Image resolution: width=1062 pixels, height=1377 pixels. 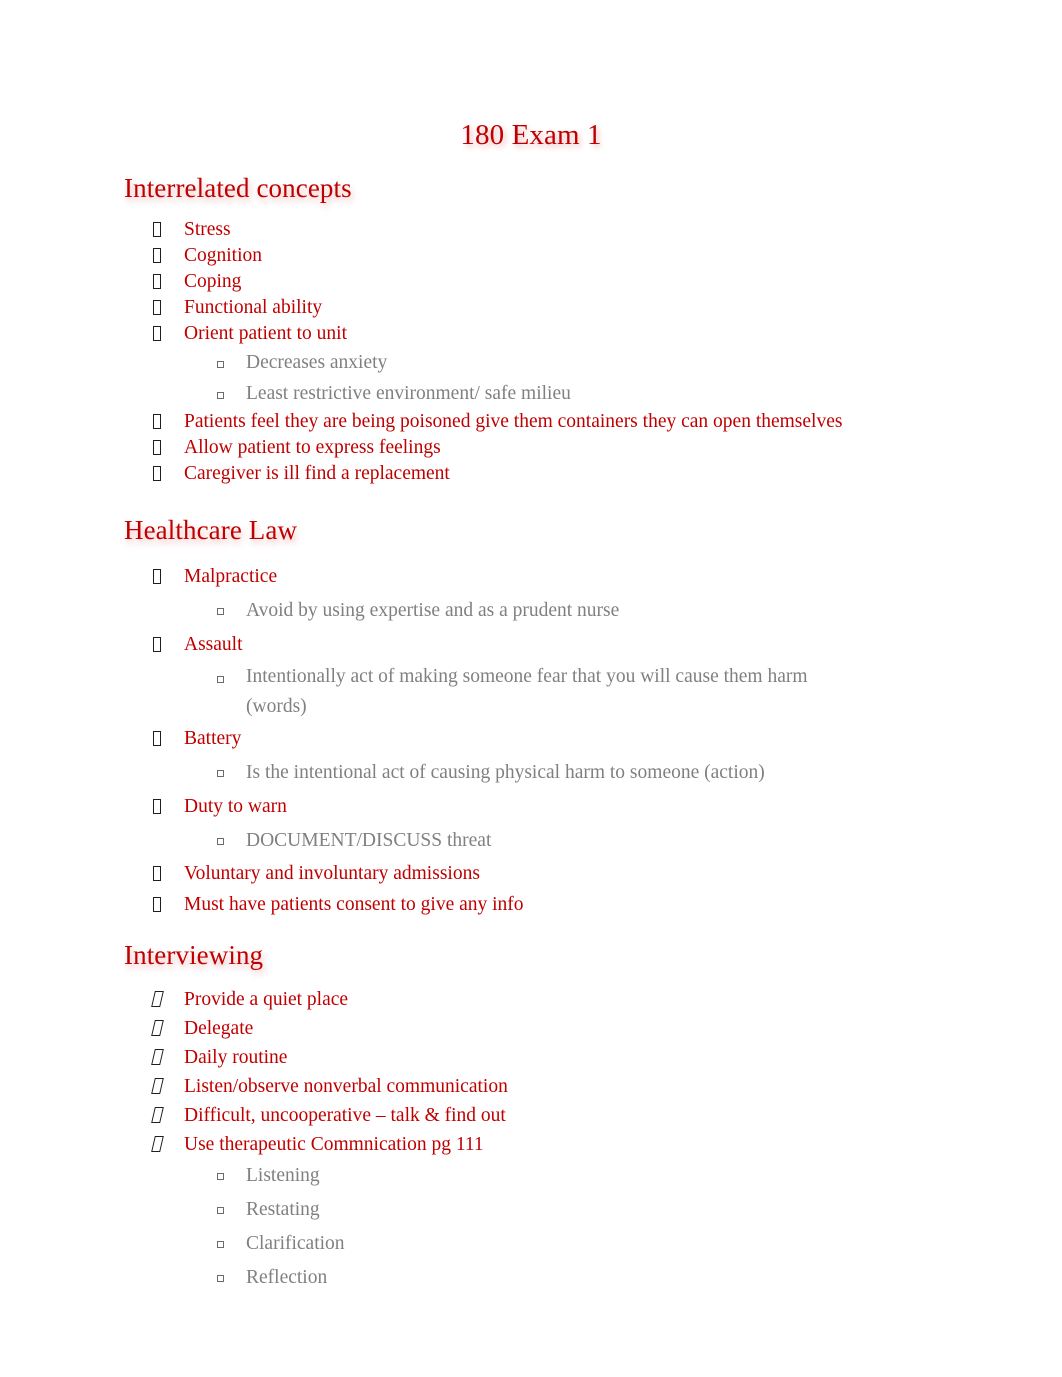 I want to click on list-item-label: Stress, so click(x=207, y=229).